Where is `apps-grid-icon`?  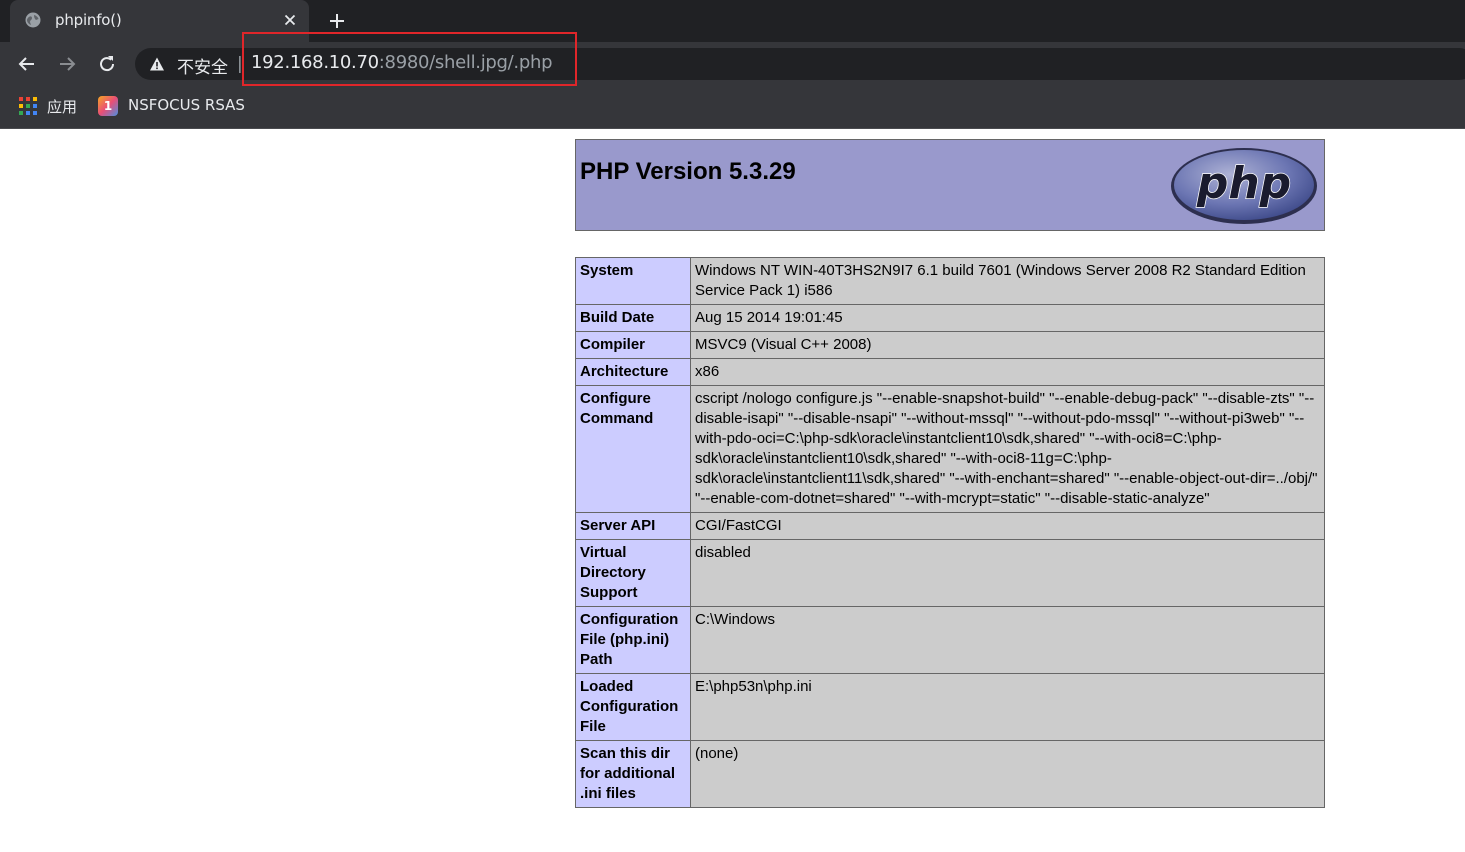 apps-grid-icon is located at coordinates (28, 106).